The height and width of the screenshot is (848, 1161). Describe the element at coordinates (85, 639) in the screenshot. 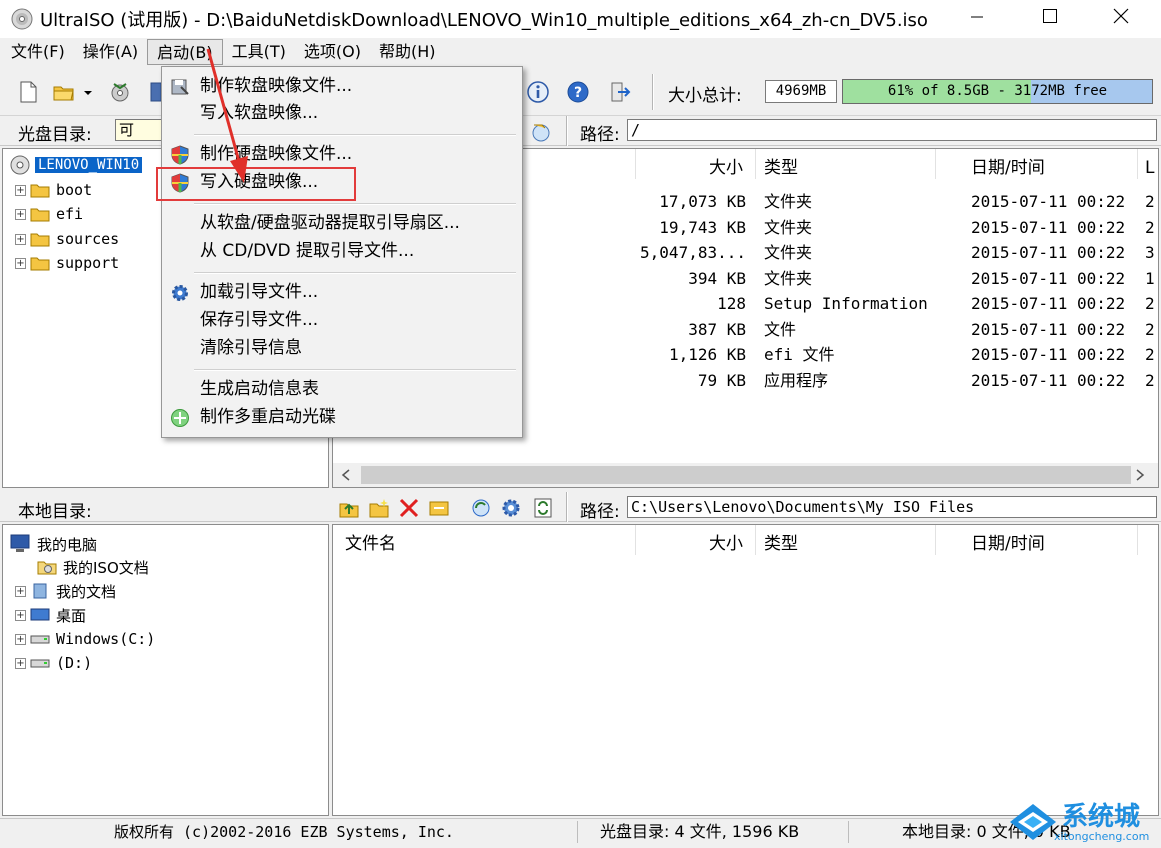

I see `tree-item-drive-c: + Windows(C:)` at that location.